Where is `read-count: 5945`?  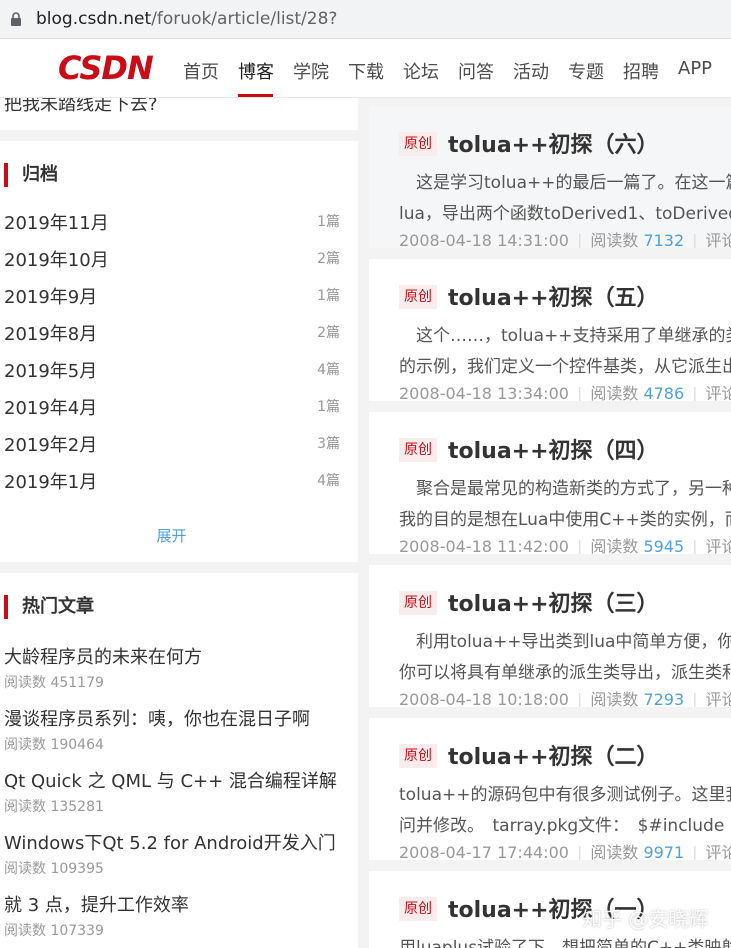 read-count: 5945 is located at coordinates (664, 545).